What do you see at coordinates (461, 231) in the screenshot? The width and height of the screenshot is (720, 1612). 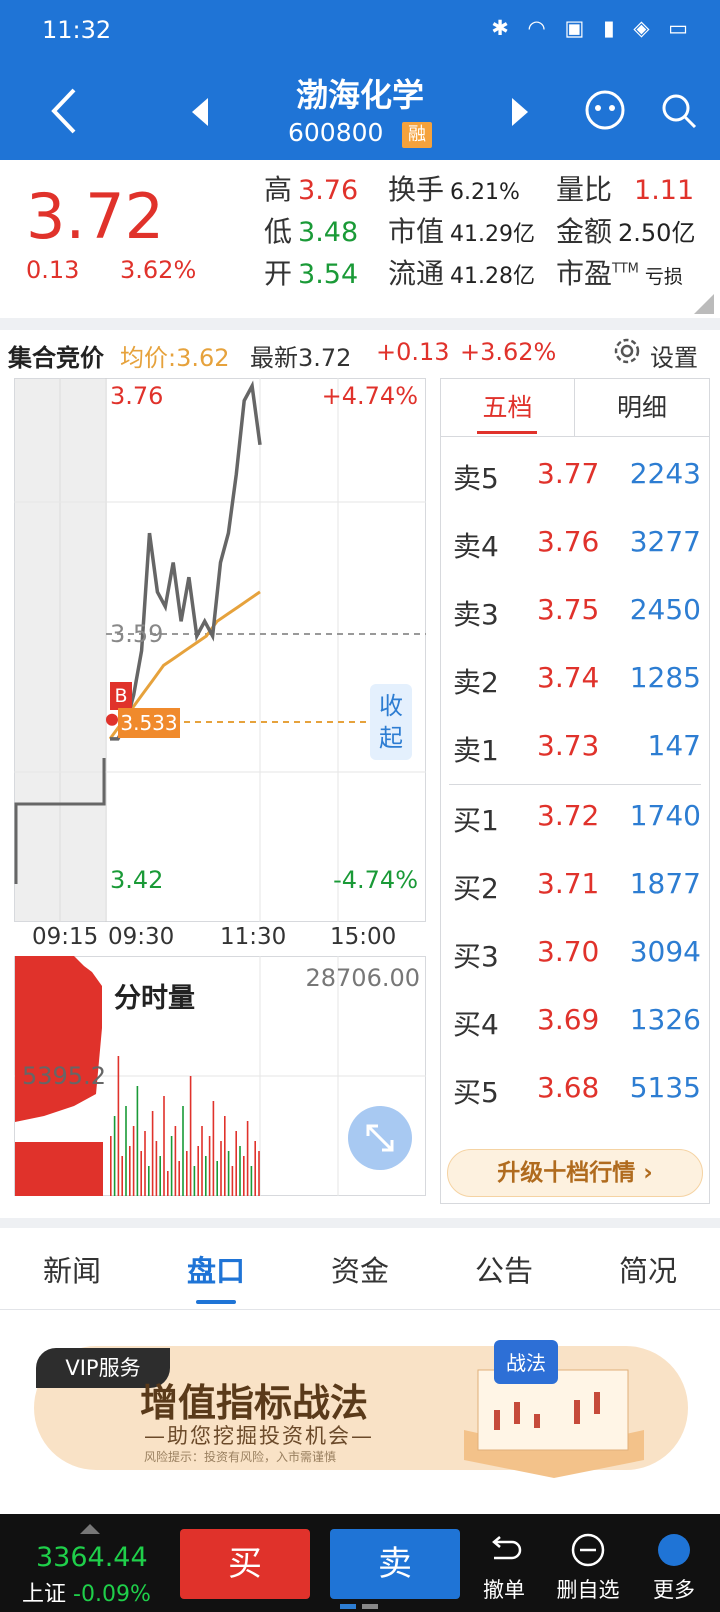 I see `mktcap-cell: 市值 41.29亿` at bounding box center [461, 231].